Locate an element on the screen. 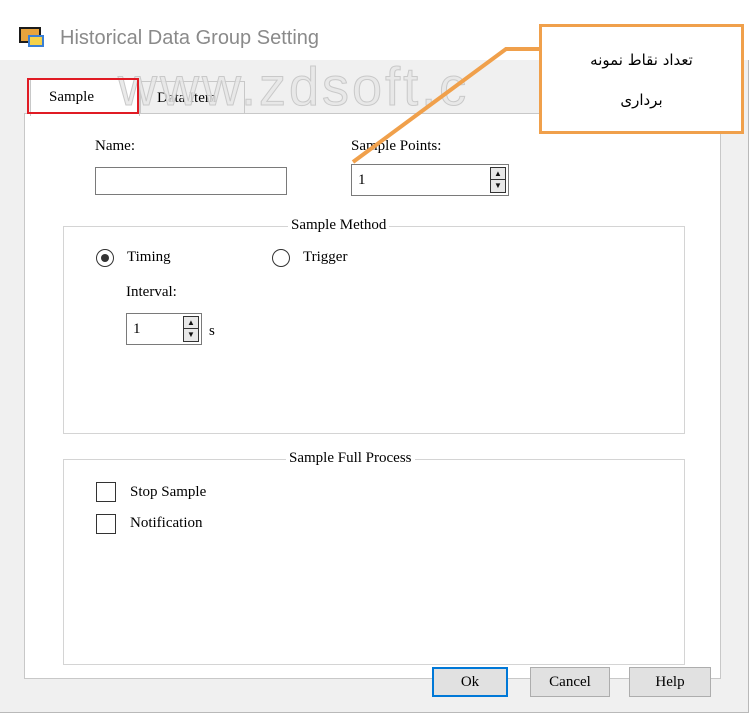 The image size is (749, 713). annotation-line-1: تعداد نقاط نمونه is located at coordinates (641, 60).